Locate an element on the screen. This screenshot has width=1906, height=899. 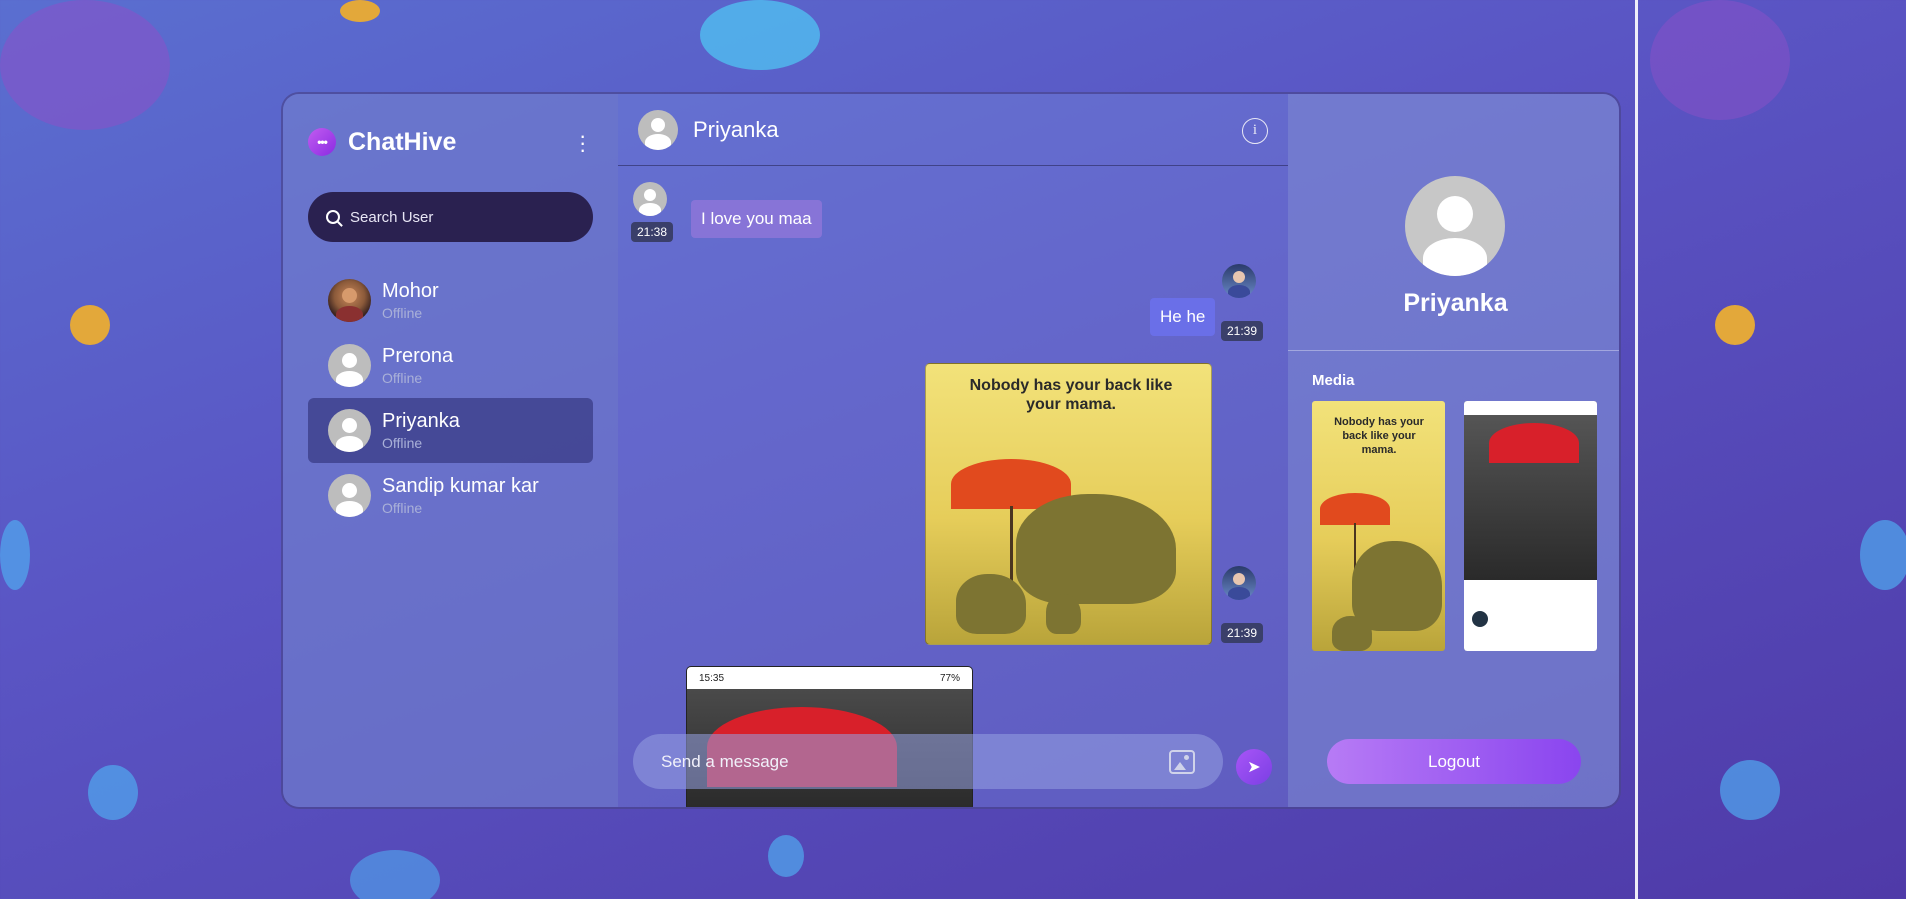
message-time: 21:38 is located at coordinates (652, 232).